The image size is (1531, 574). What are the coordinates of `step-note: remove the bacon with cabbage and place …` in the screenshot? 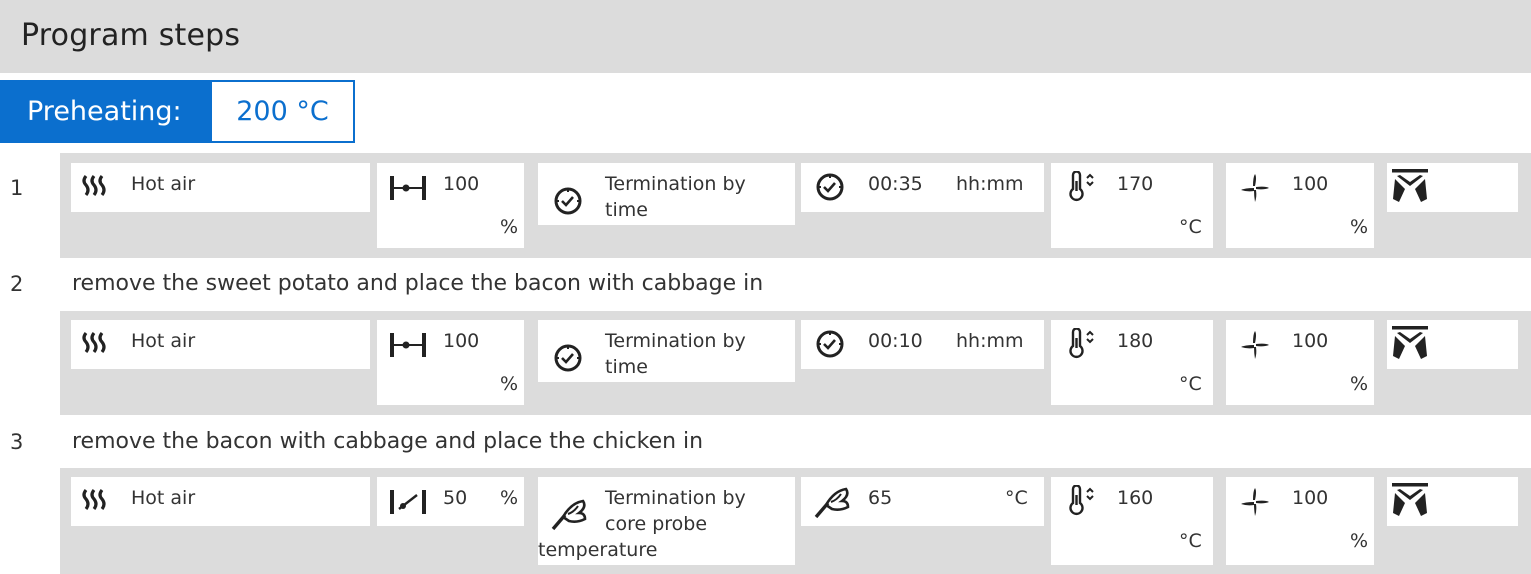 It's located at (388, 441).